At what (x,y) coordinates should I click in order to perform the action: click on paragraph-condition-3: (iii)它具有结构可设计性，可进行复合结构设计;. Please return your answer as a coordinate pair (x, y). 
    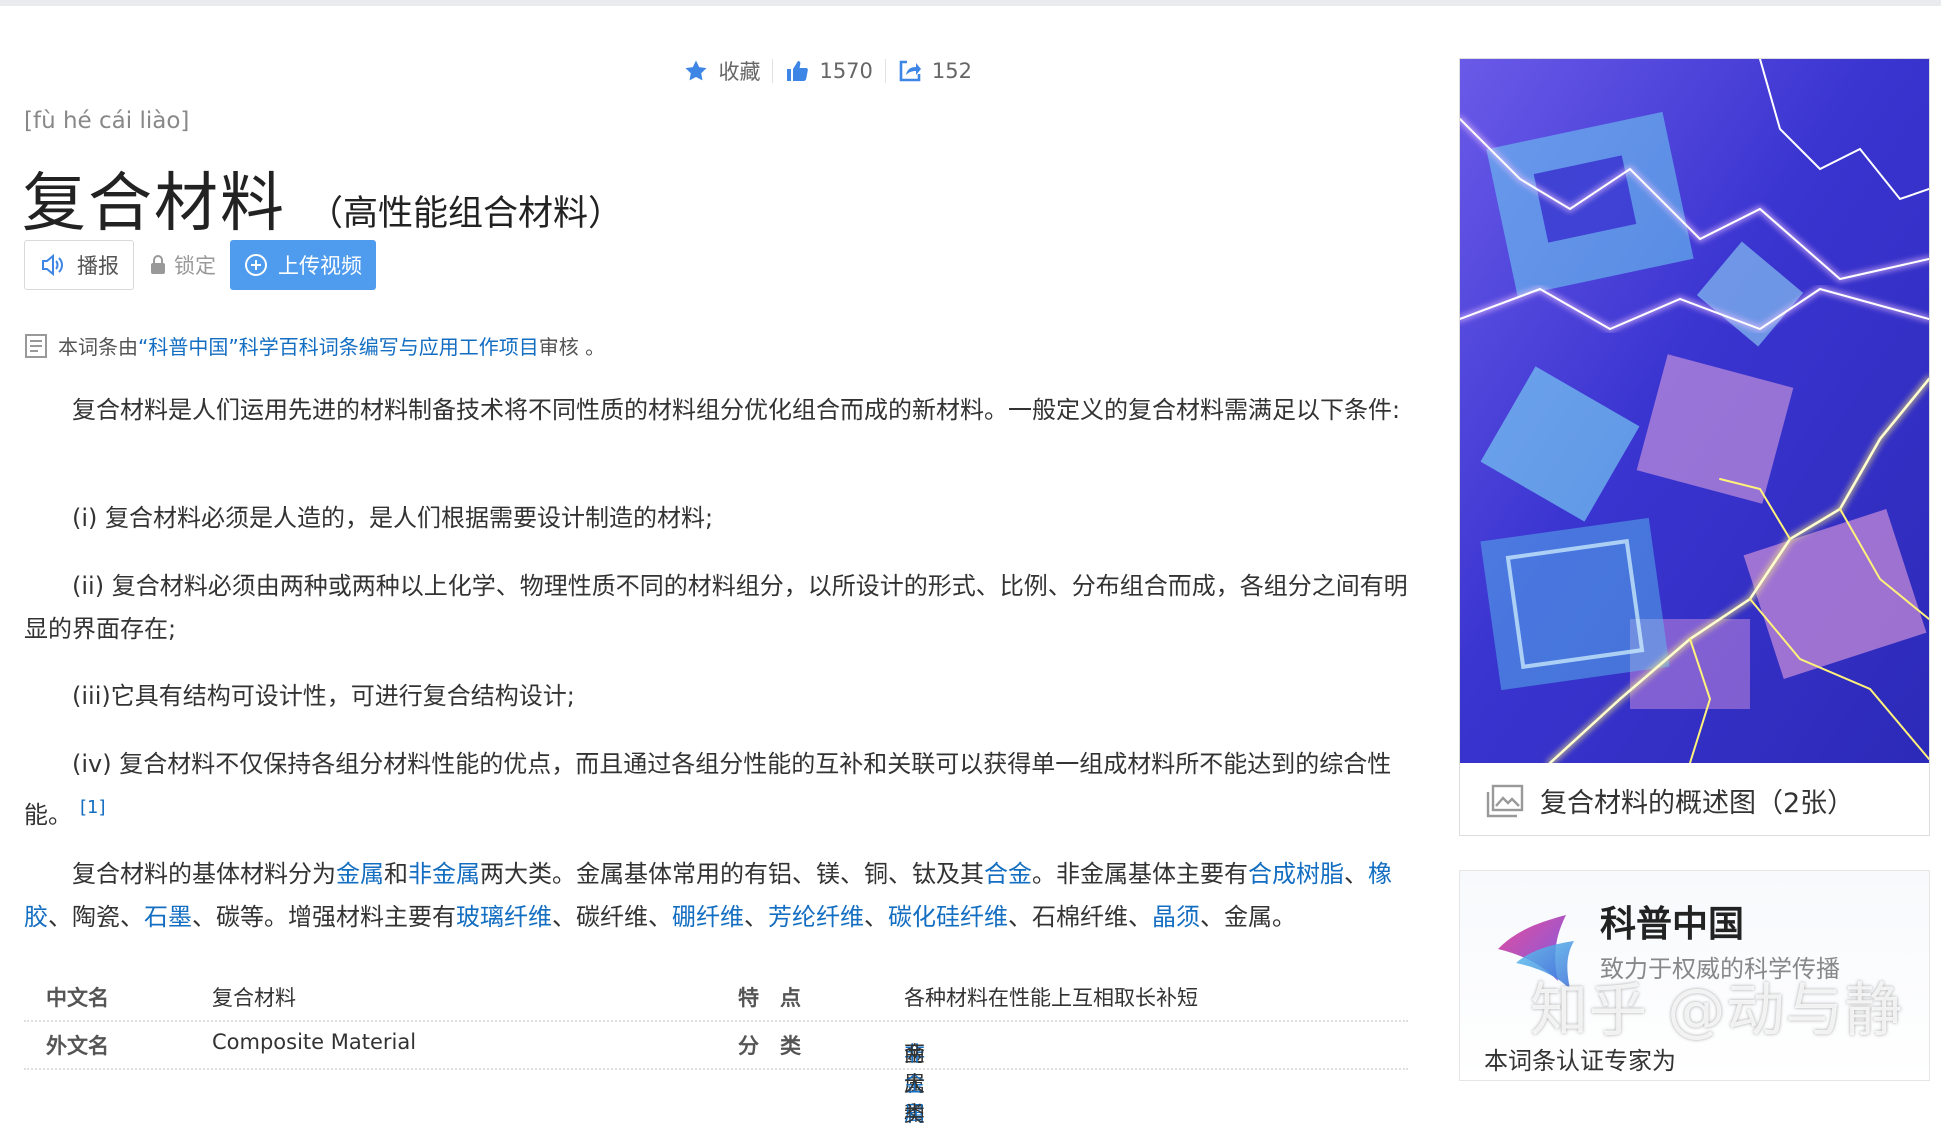
    Looking at the image, I should click on (716, 696).